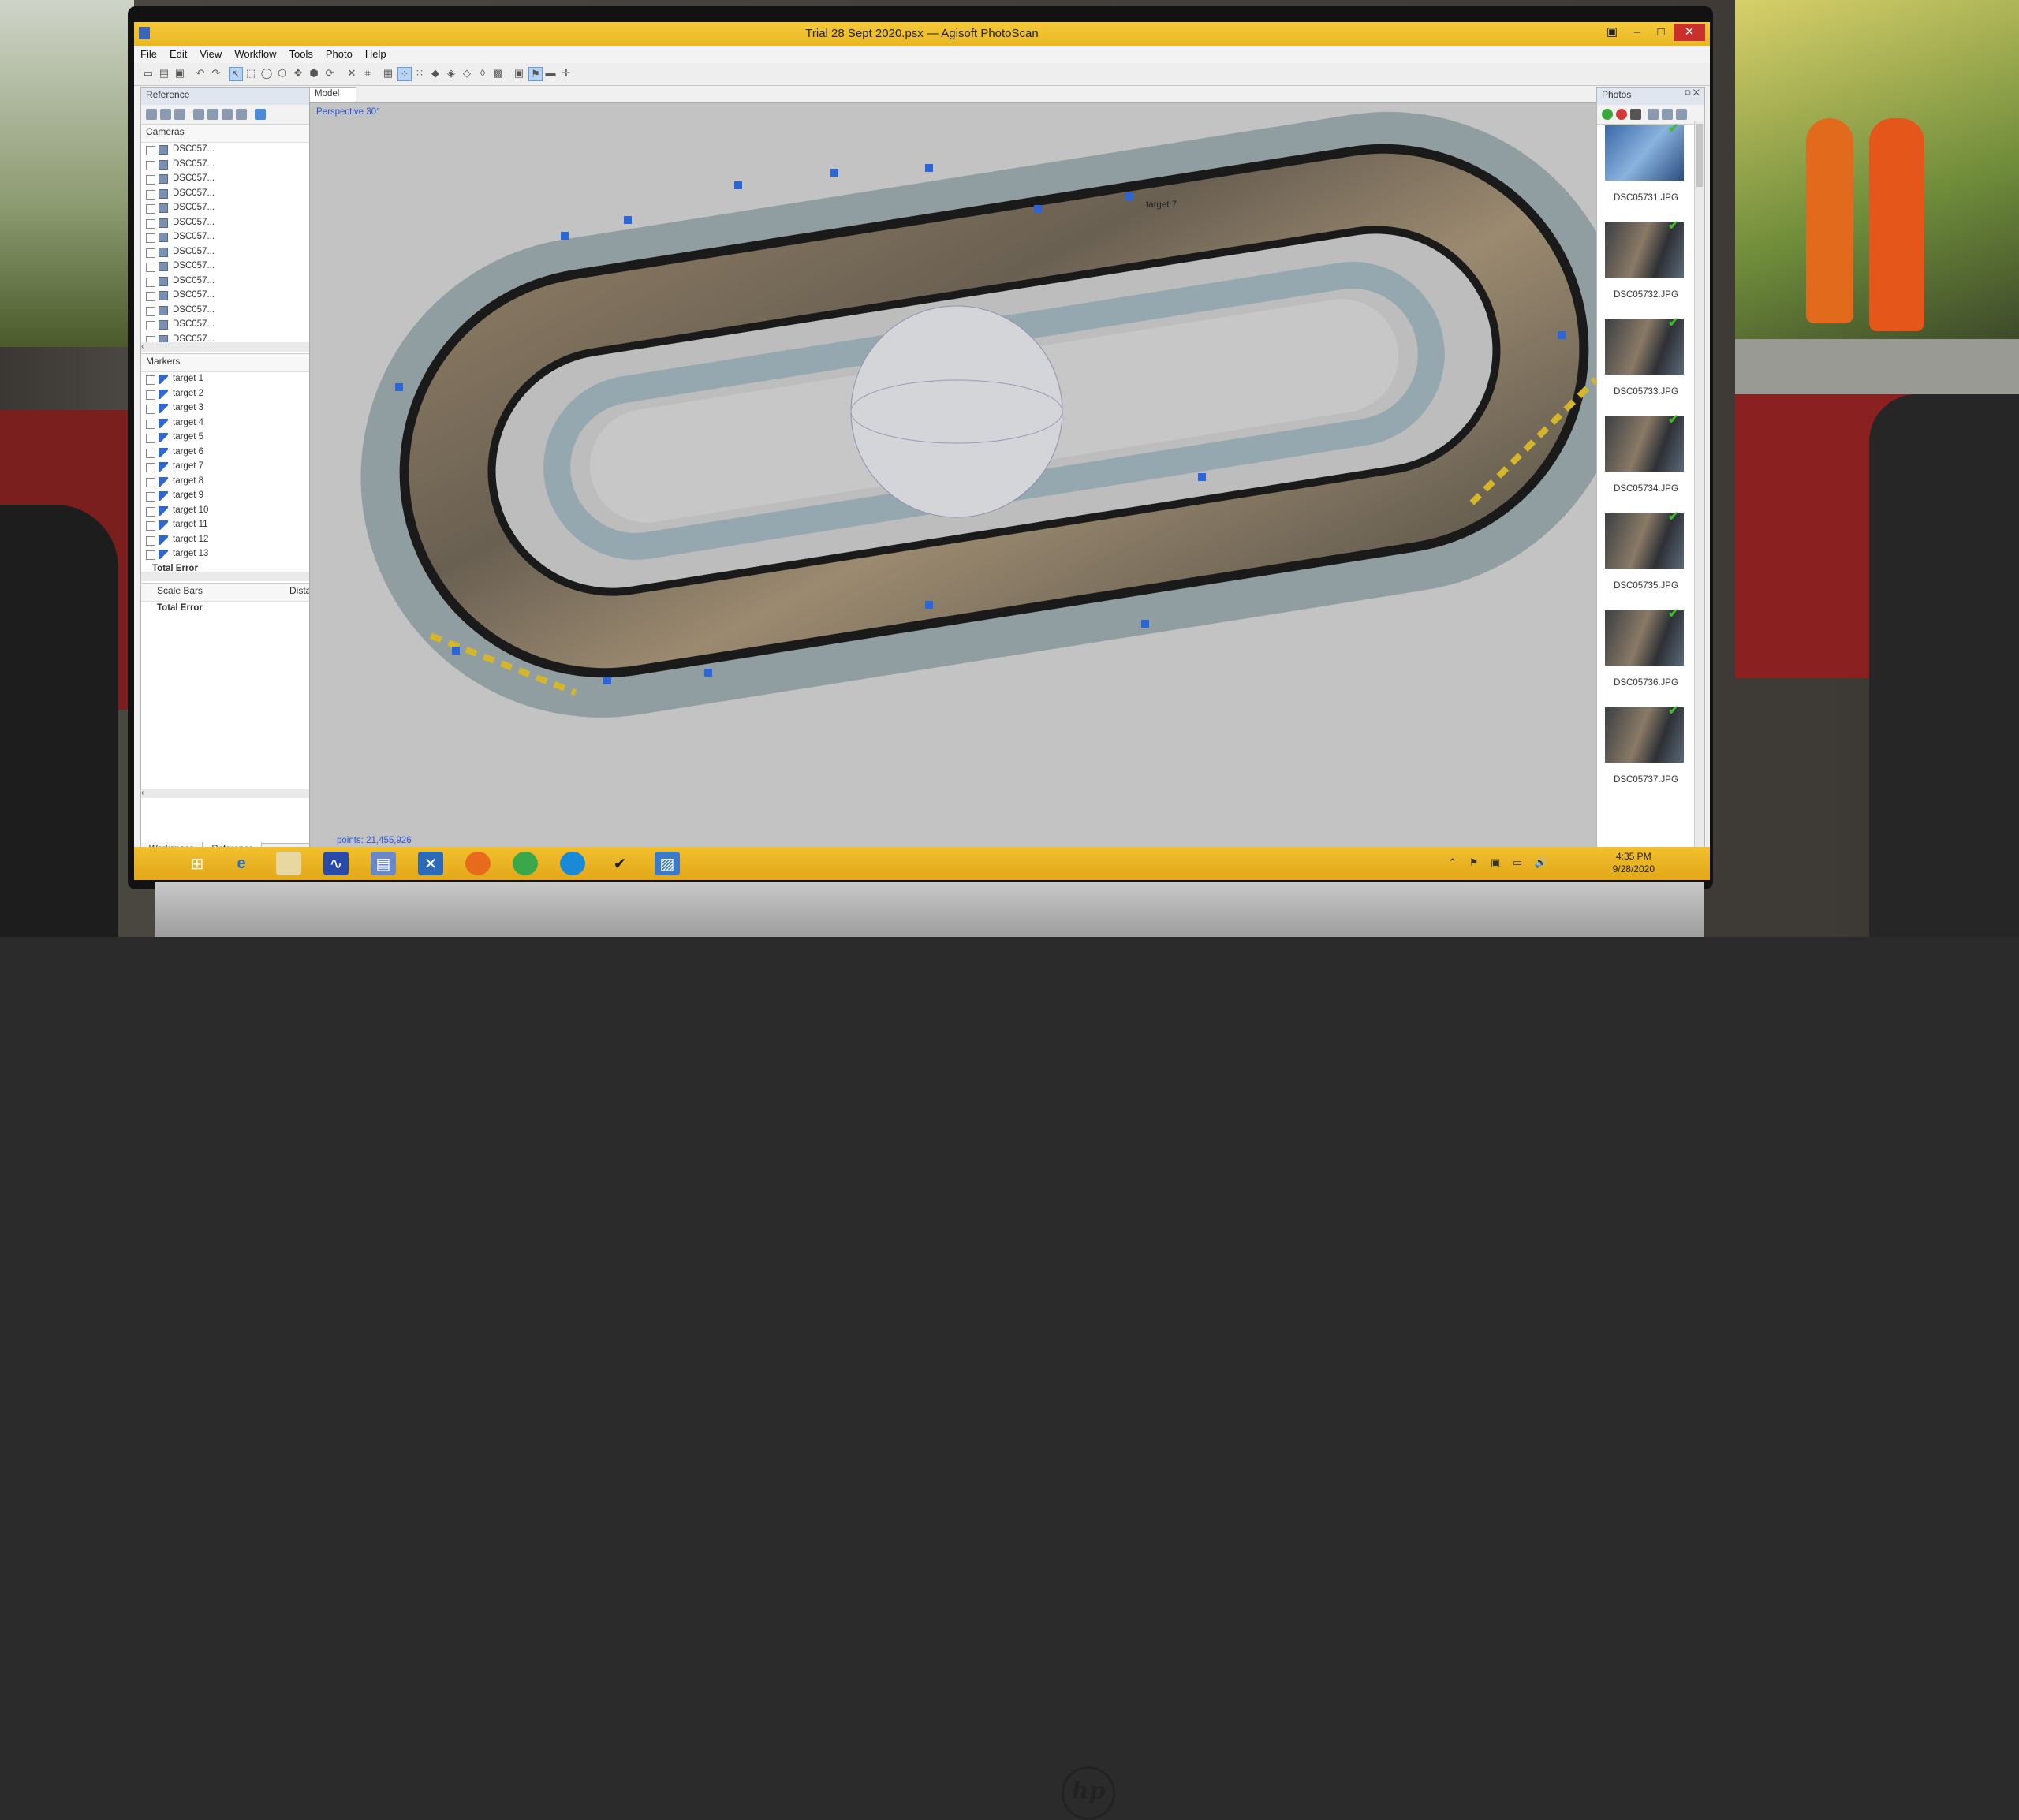  Describe the element at coordinates (404, 74) in the screenshot. I see `point-cloud-icon: ⁘` at that location.